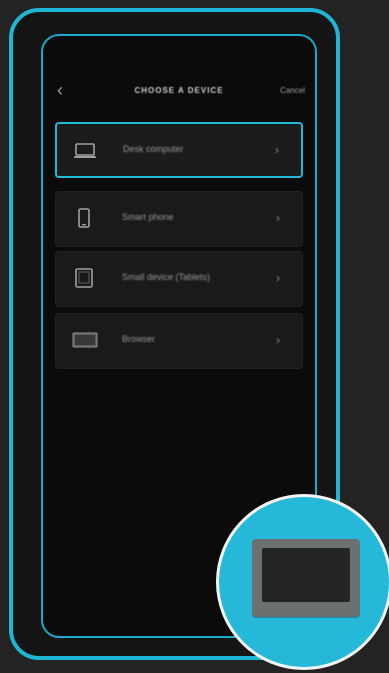  Describe the element at coordinates (292, 90) in the screenshot. I see `cancel-button: Cancel` at that location.